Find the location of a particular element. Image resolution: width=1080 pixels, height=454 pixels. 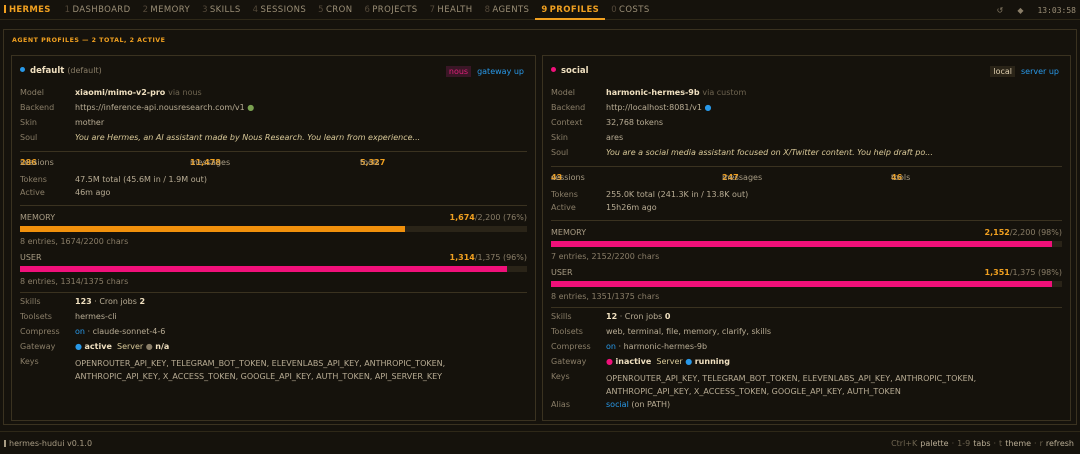

meter-used: 1,314 is located at coordinates (462, 257).